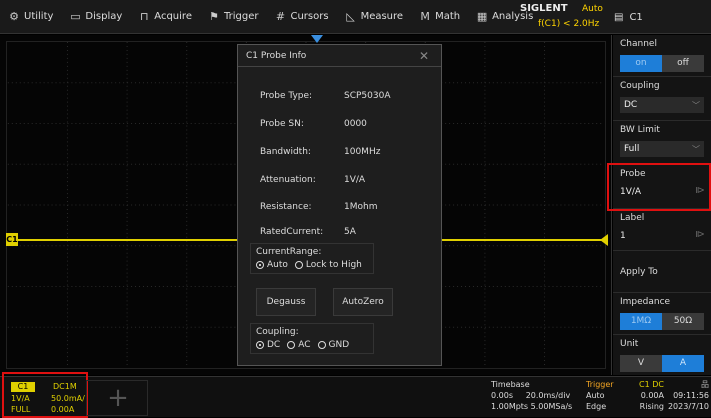  Describe the element at coordinates (286, 302) in the screenshot. I see `degauss-button: Degauss` at that location.